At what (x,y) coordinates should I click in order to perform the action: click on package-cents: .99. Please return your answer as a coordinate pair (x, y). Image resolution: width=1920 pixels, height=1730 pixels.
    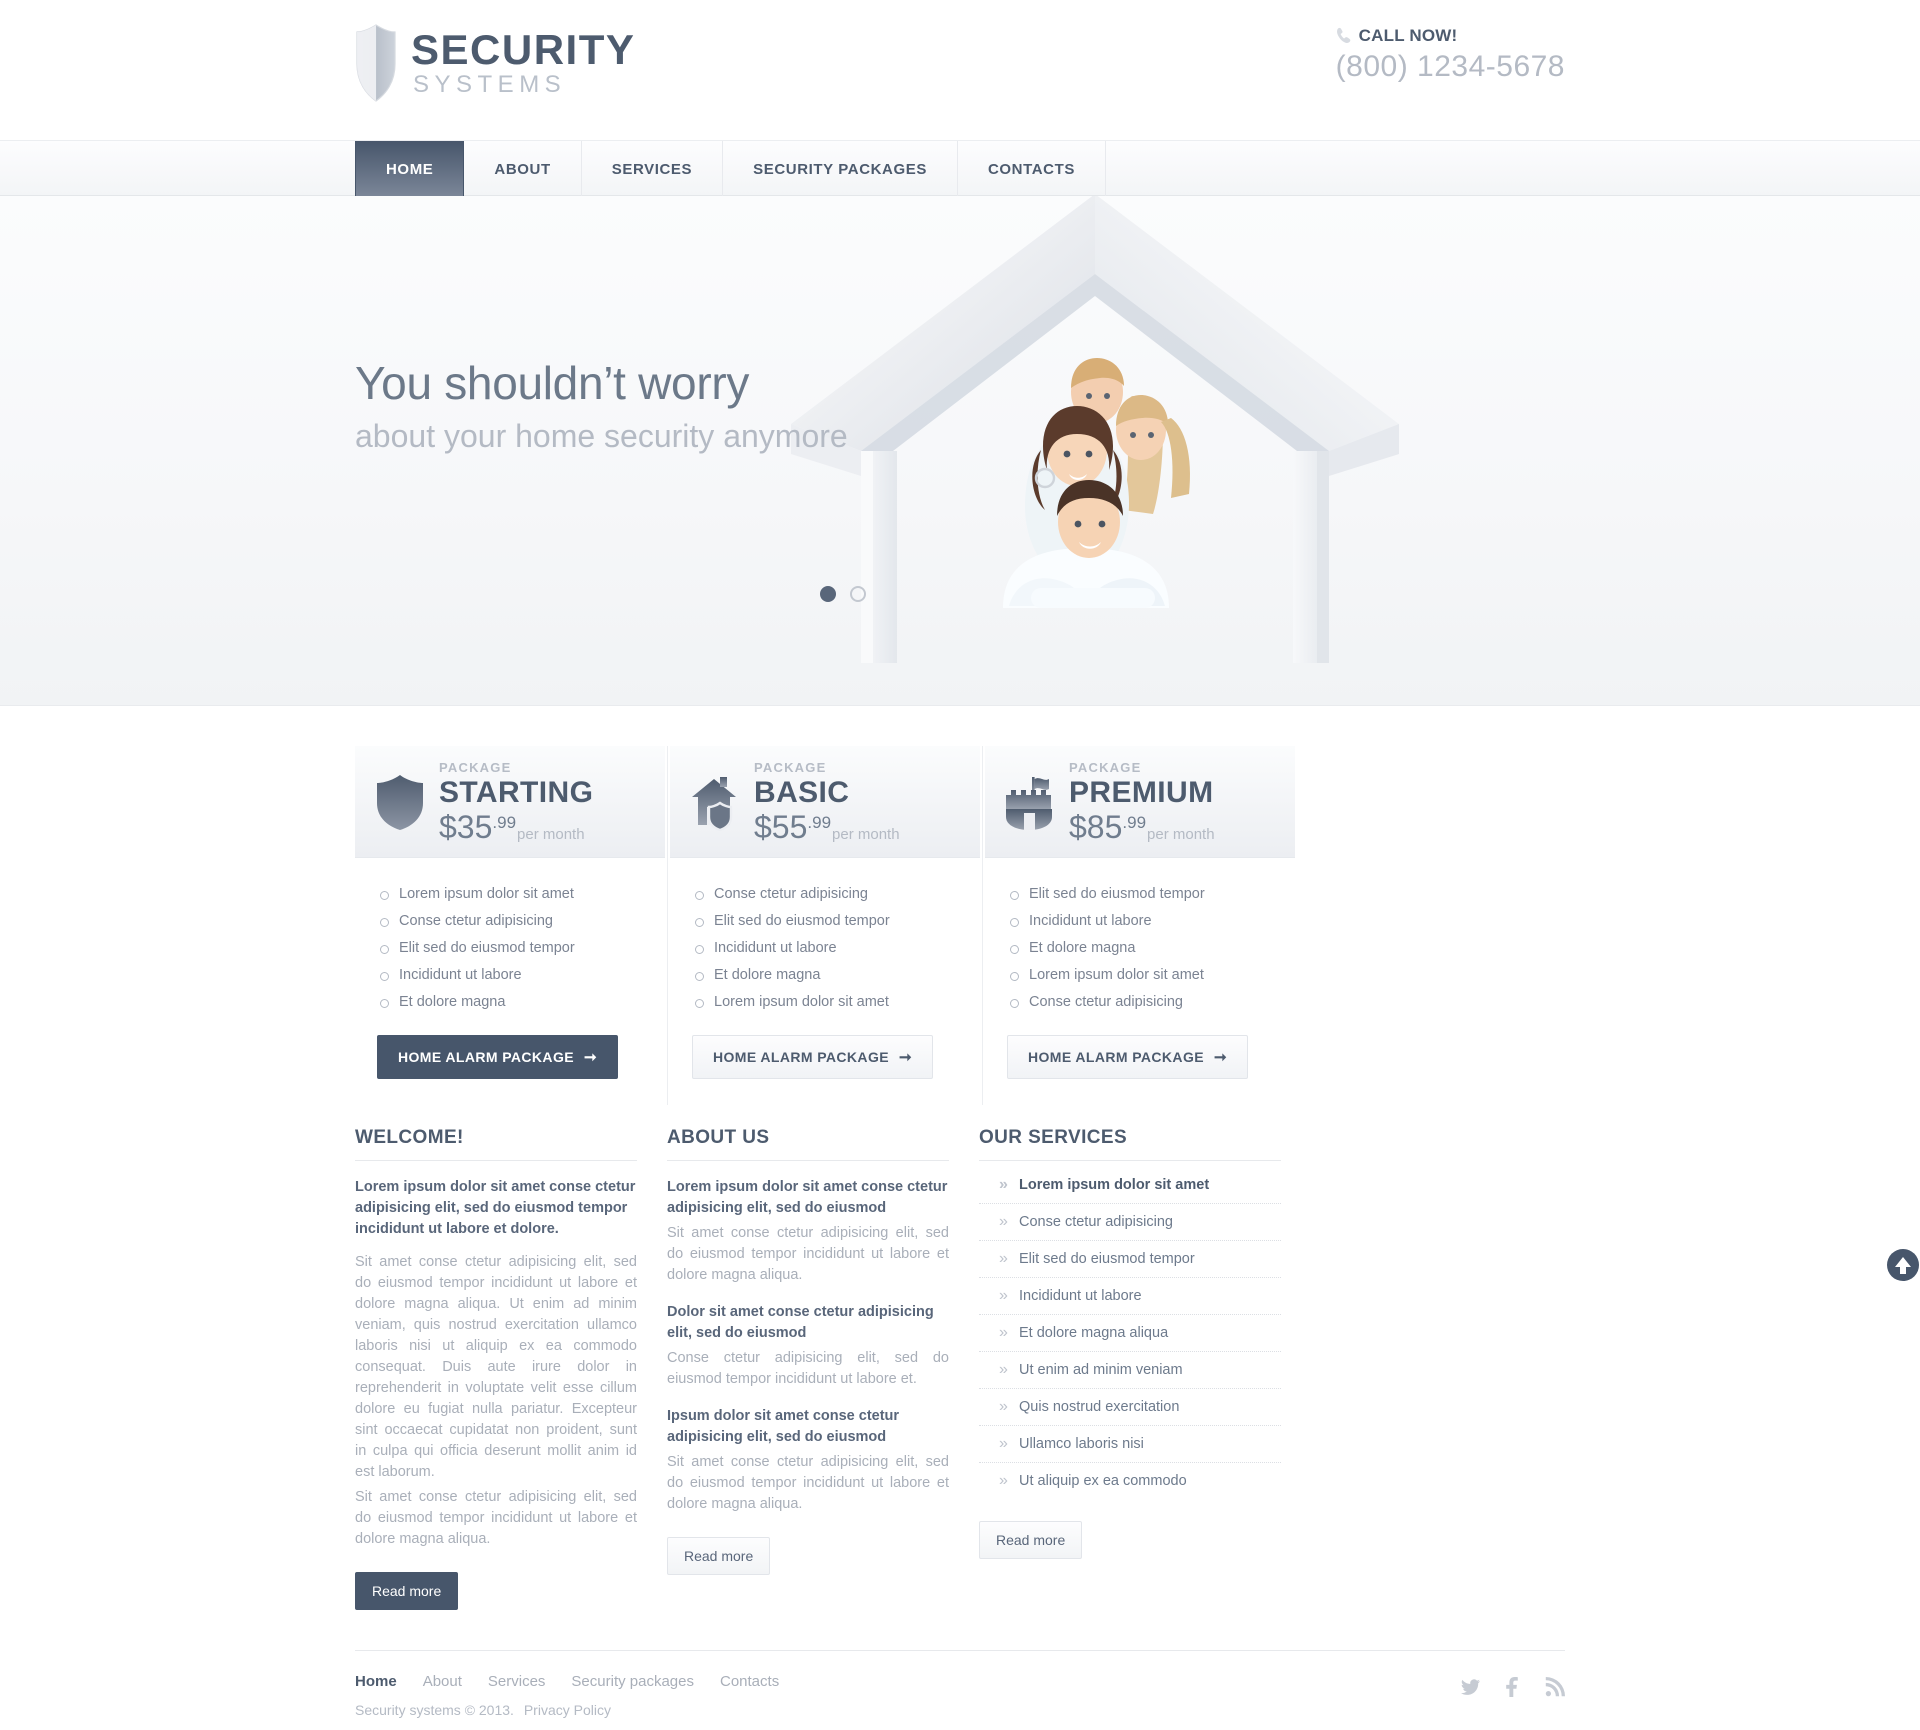
    Looking at the image, I should click on (1134, 822).